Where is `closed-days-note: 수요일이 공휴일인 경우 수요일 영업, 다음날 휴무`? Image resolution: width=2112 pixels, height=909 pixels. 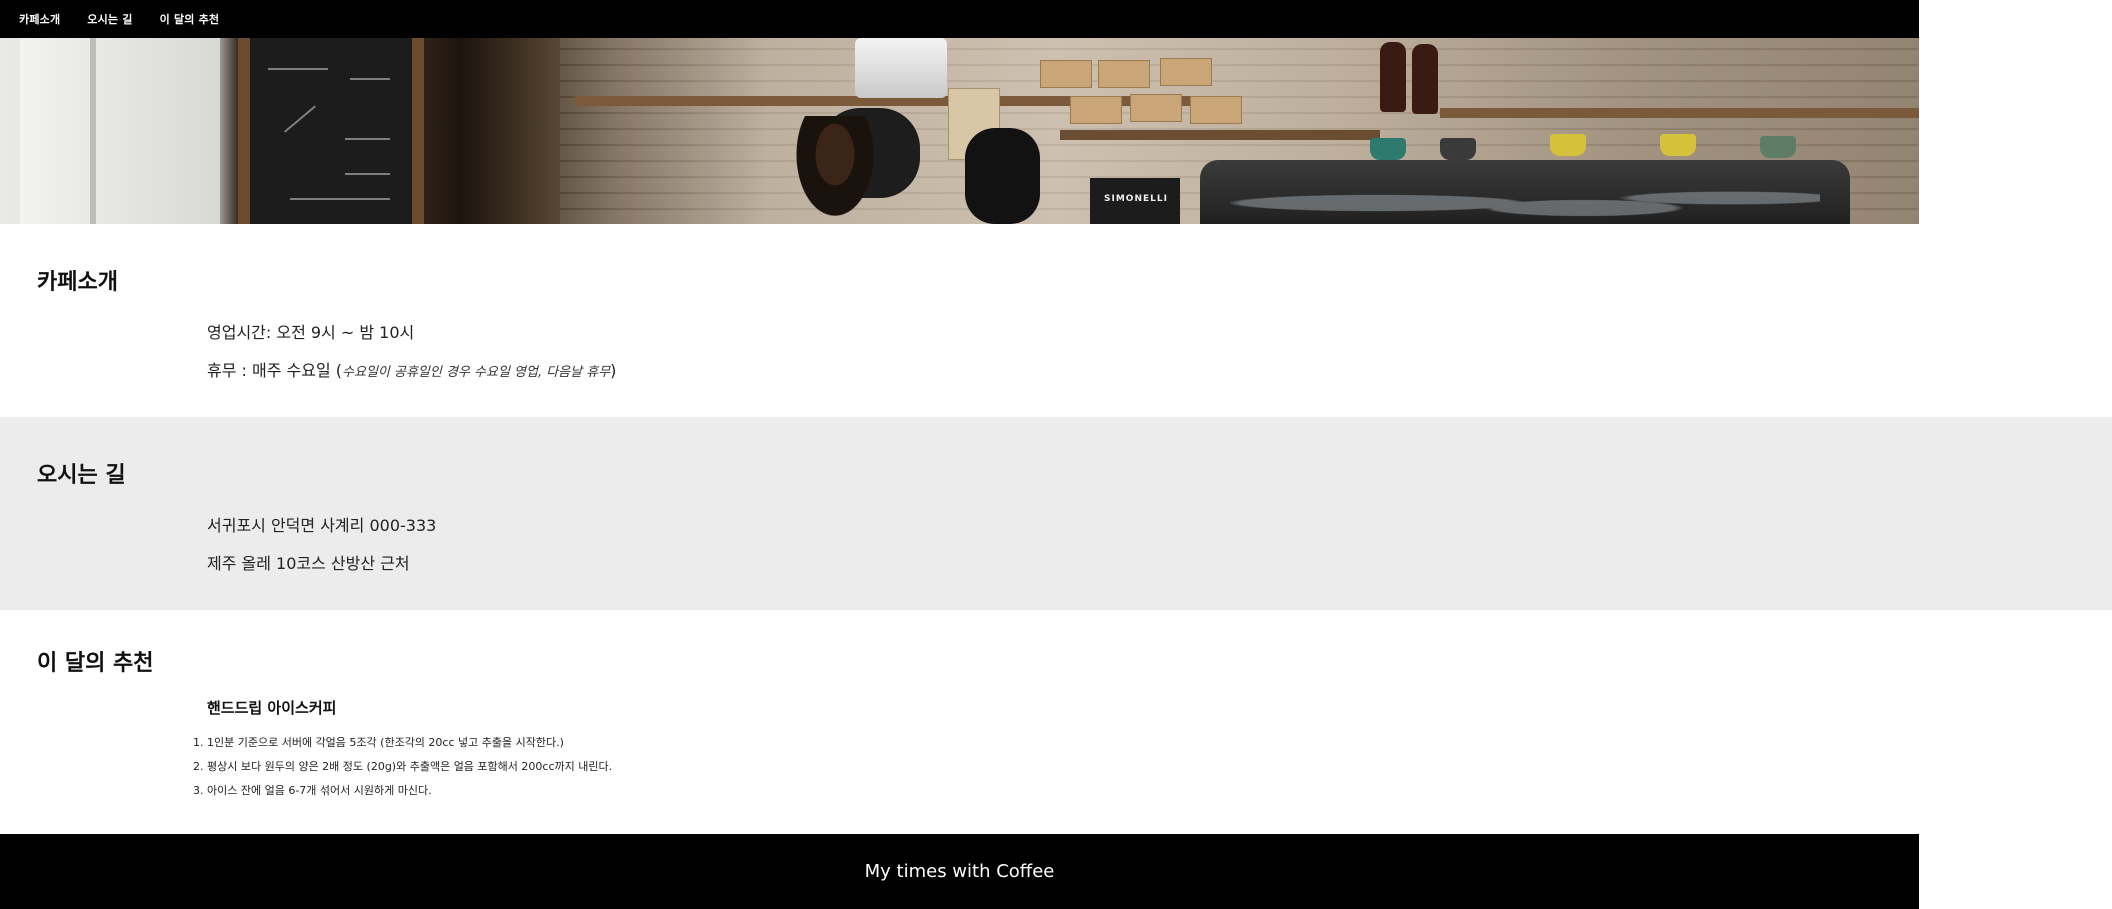
closed-days-note: 수요일이 공휴일인 경우 수요일 영업, 다음날 휴무 is located at coordinates (476, 372).